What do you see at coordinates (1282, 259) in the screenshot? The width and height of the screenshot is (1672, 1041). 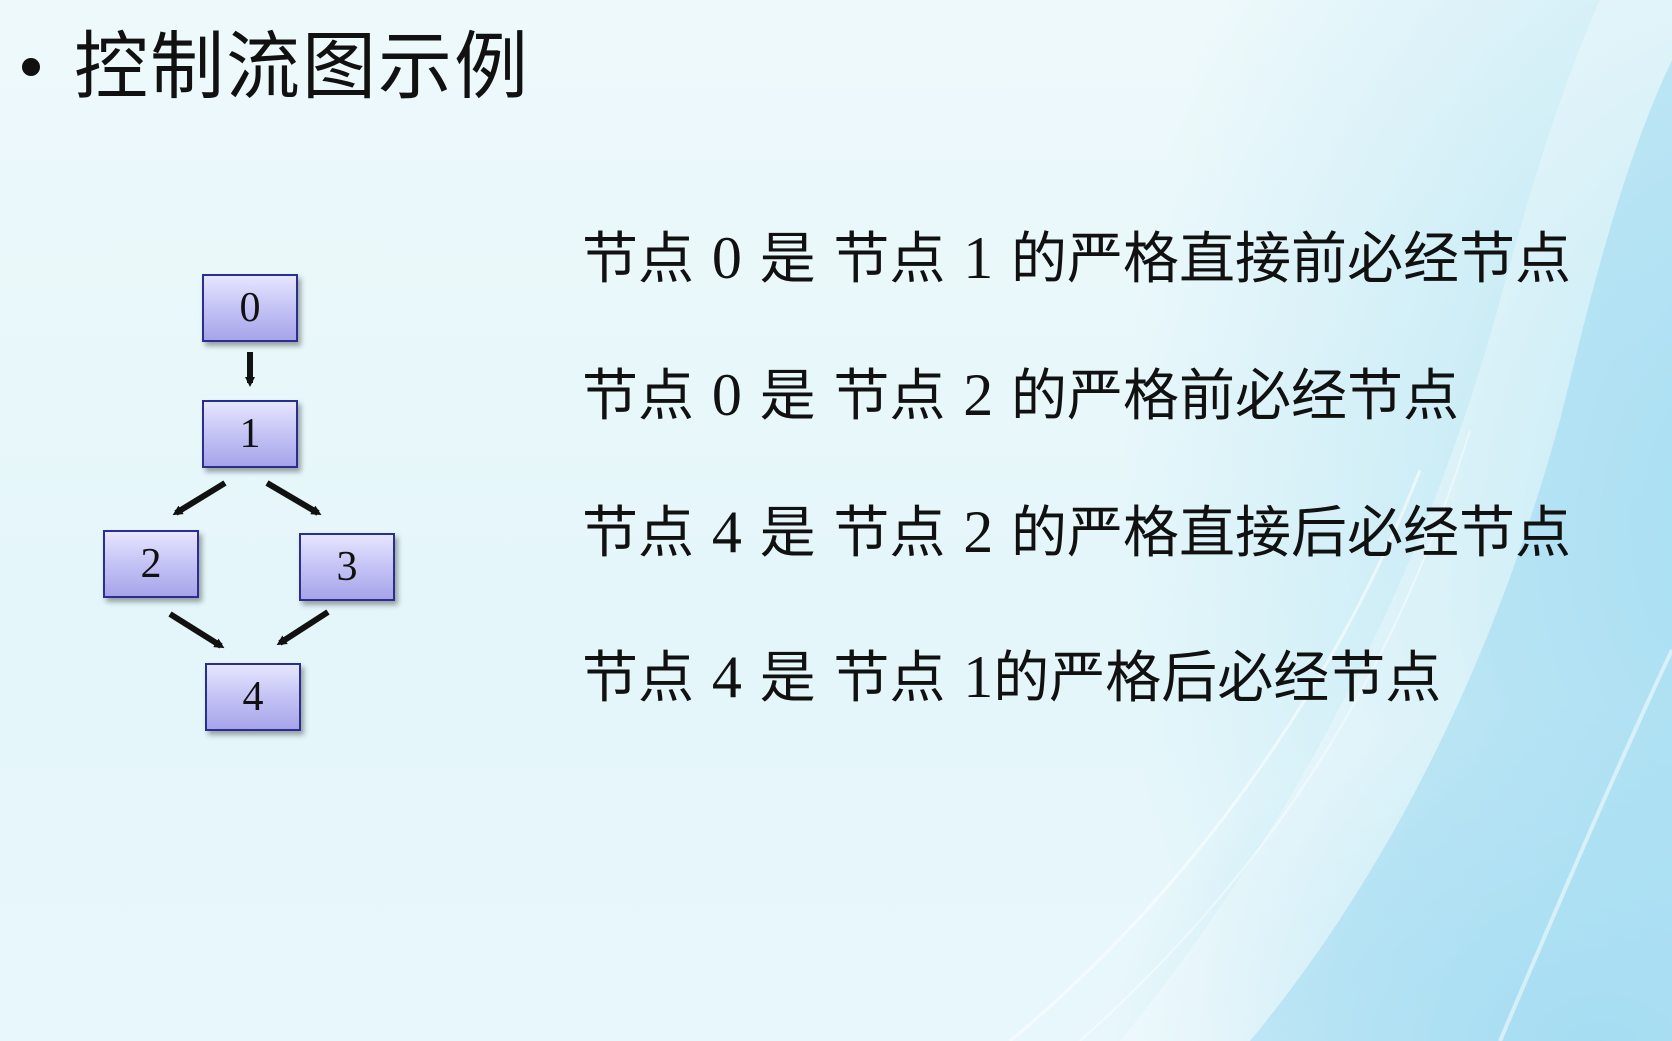 I see `statement-text: 的严格直接前必经节点` at bounding box center [1282, 259].